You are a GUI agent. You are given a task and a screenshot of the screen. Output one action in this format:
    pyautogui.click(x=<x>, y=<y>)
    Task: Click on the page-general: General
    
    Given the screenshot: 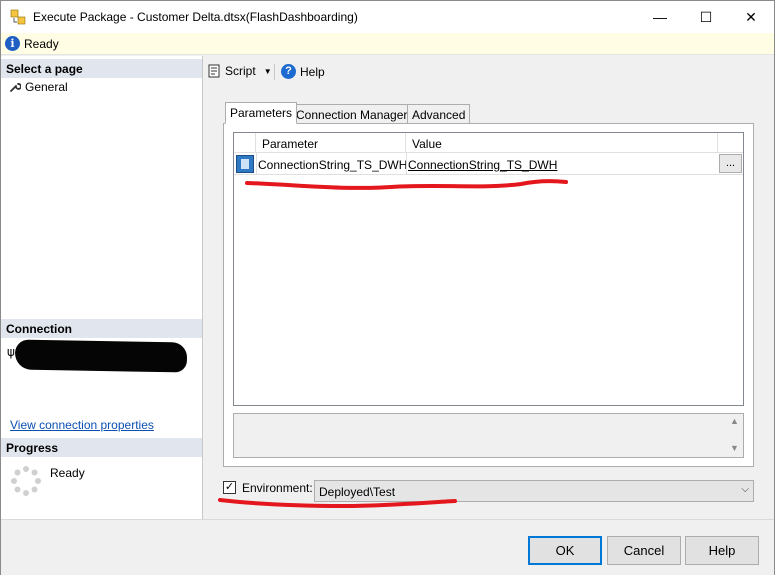 What is the action you would take?
    pyautogui.click(x=38, y=87)
    